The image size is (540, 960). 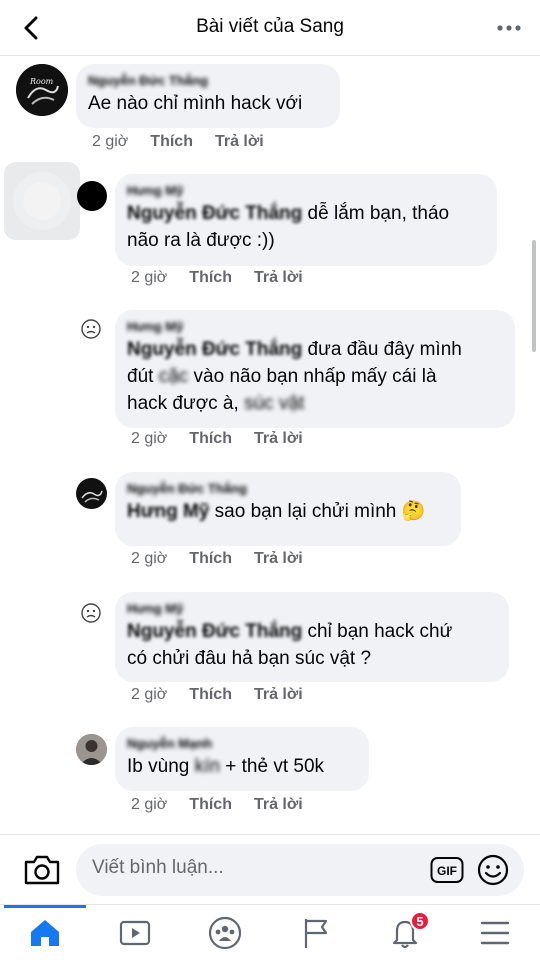 I want to click on gif-label: GIF, so click(x=447, y=871).